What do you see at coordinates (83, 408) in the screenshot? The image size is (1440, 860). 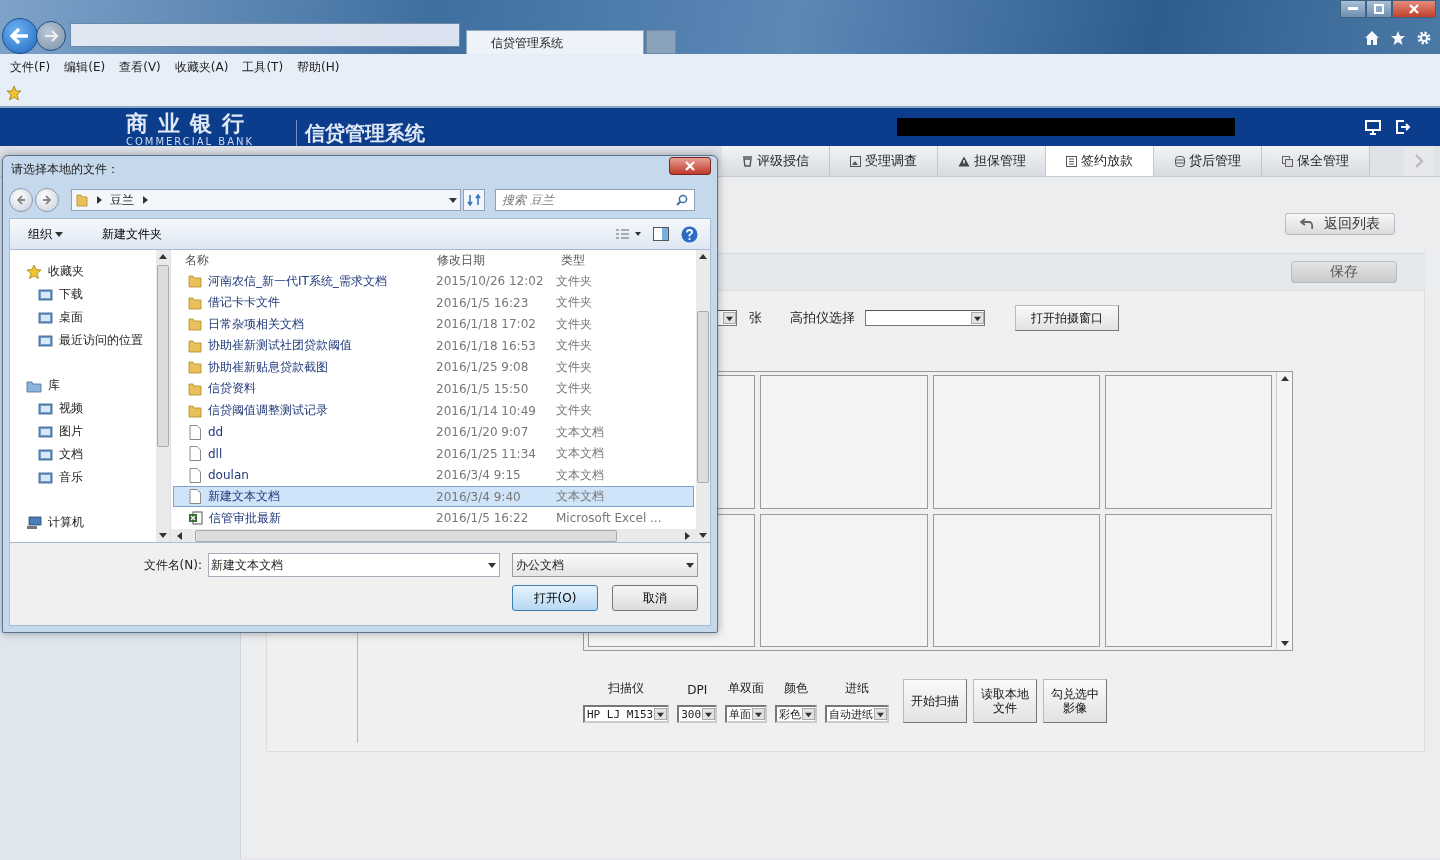 I see `nav-item: 视频` at bounding box center [83, 408].